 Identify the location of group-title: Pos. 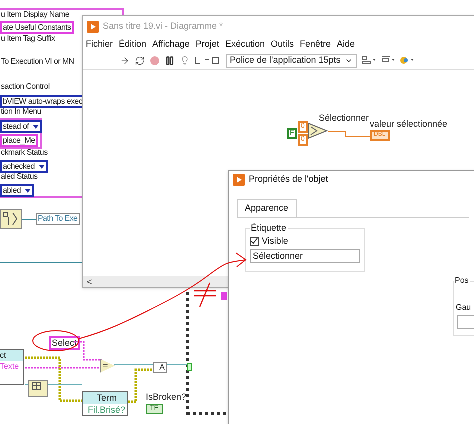
(462, 281).